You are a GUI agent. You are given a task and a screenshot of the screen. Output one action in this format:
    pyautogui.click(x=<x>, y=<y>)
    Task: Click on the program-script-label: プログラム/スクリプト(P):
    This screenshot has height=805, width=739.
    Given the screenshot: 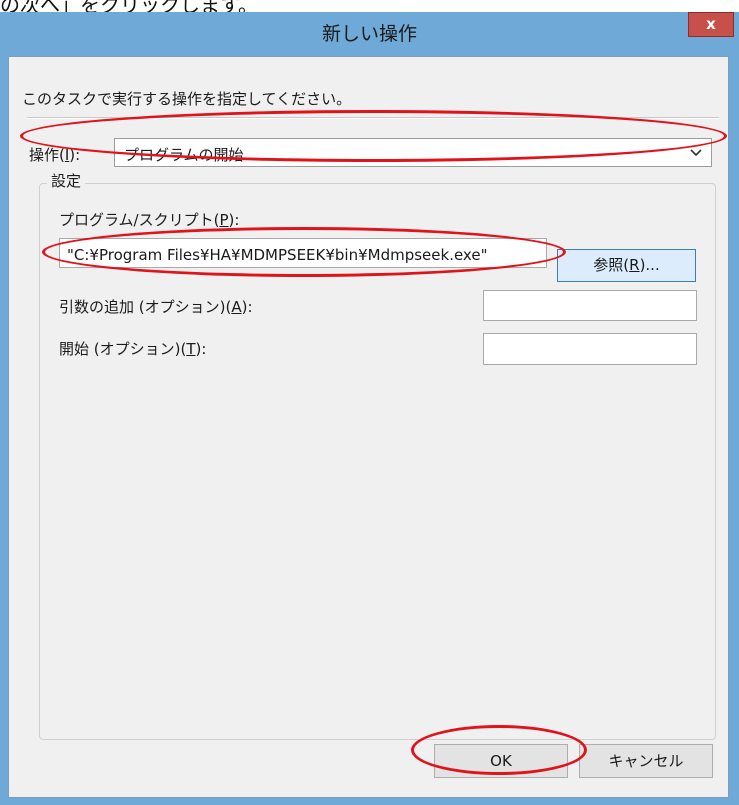 What is the action you would take?
    pyautogui.click(x=149, y=220)
    